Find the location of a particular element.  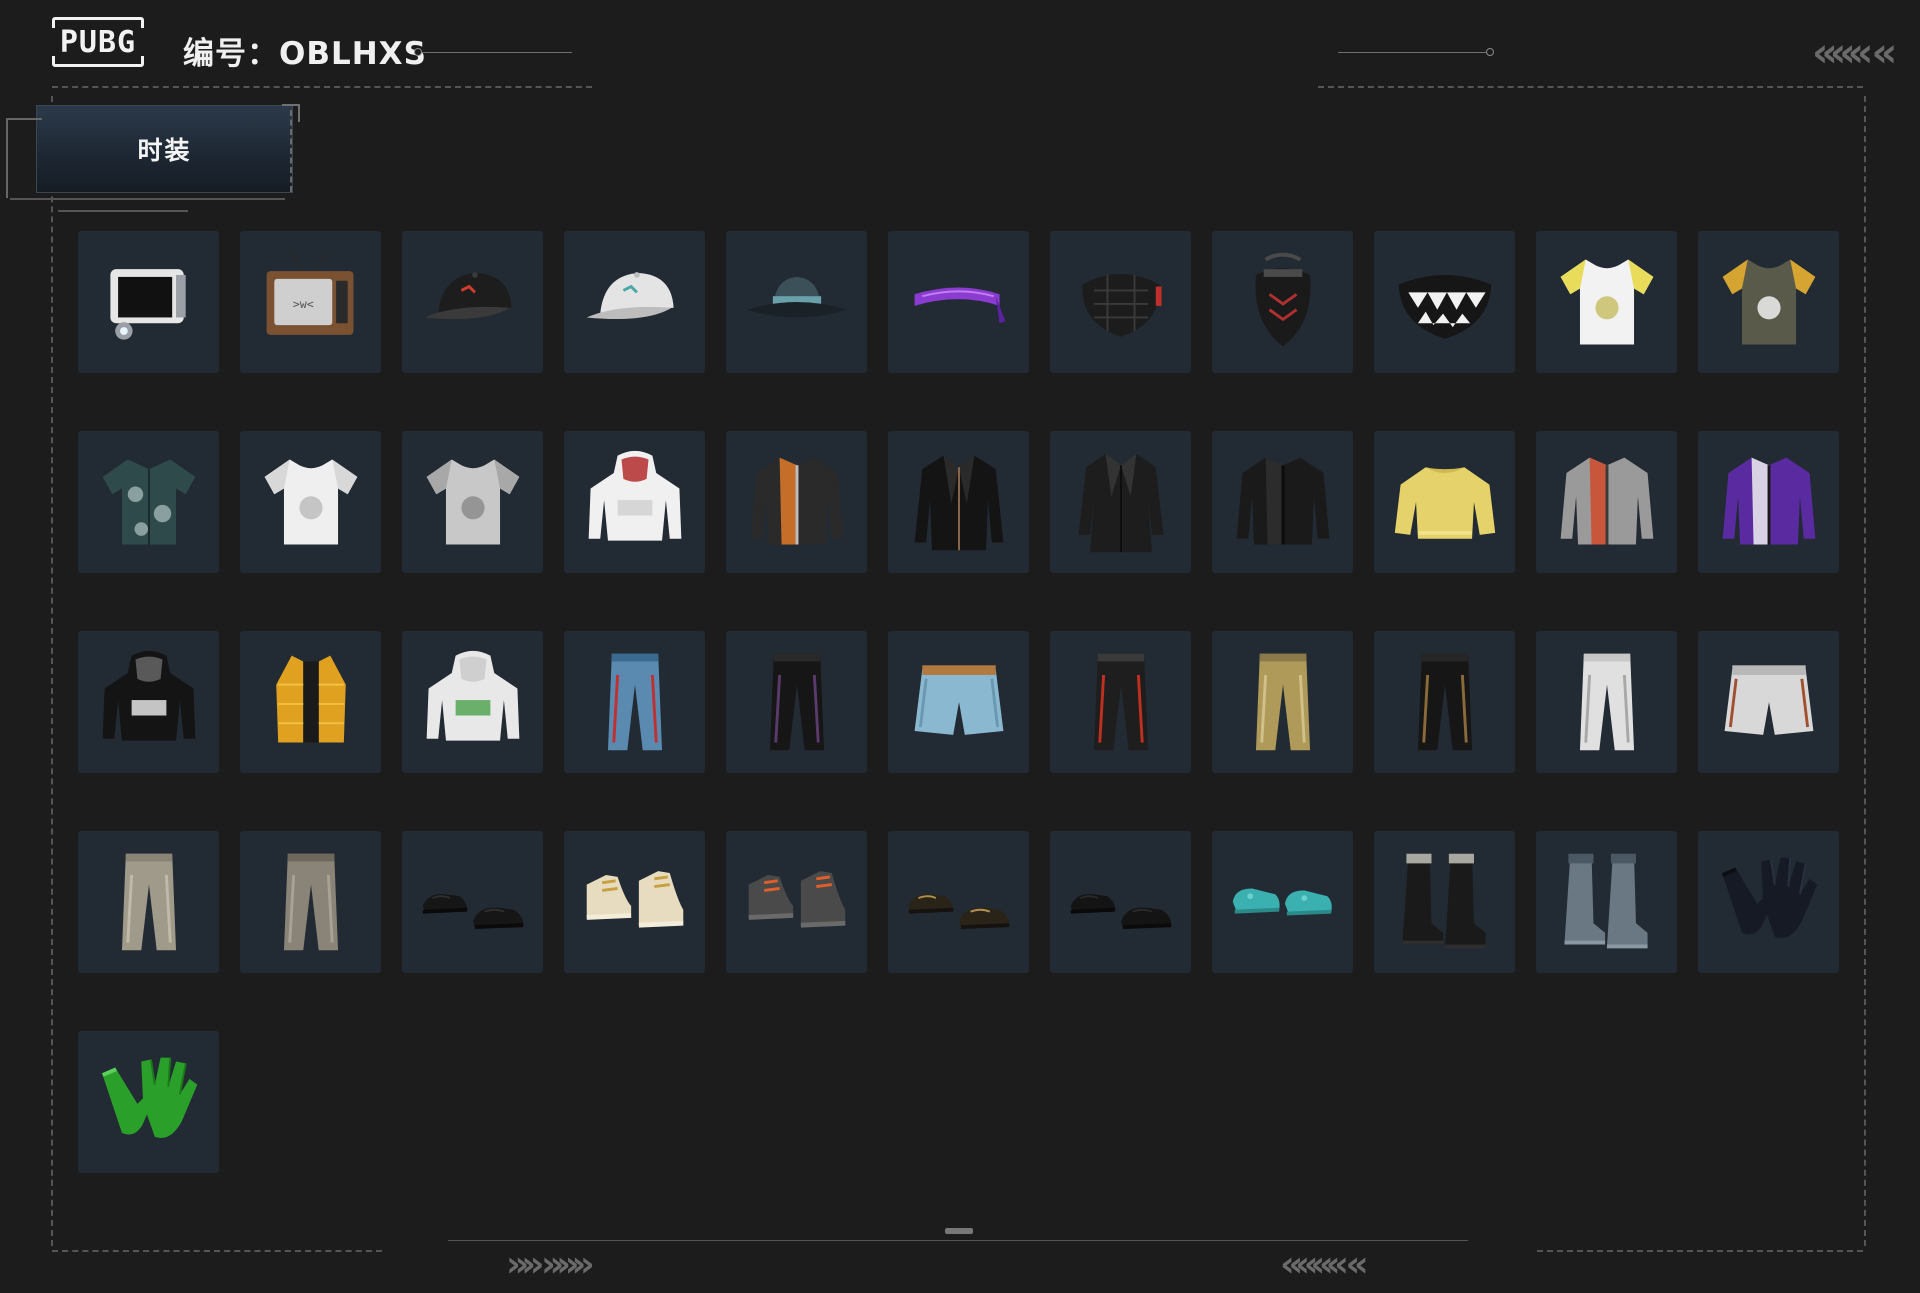

bottom-divider is located at coordinates (958, 1240).